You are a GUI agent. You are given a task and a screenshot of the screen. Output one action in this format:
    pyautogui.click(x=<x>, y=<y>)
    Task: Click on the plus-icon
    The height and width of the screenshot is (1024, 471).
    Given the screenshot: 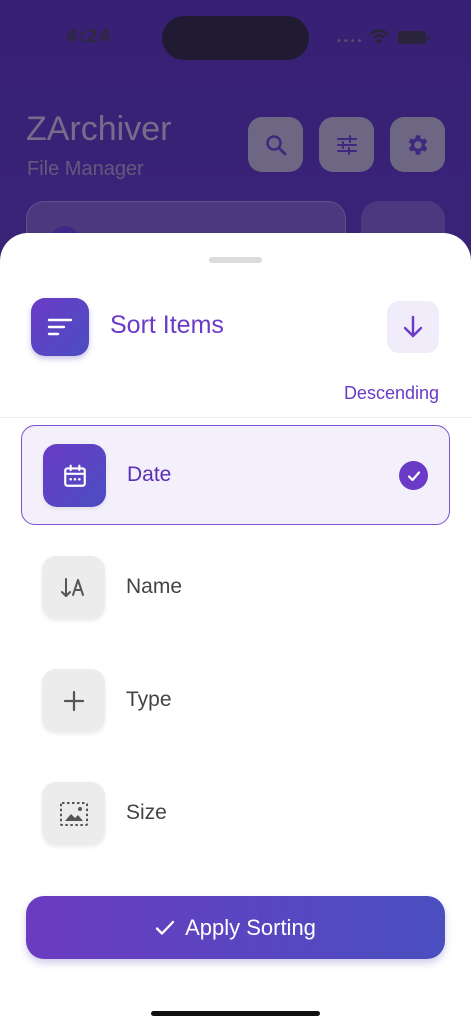 What is the action you would take?
    pyautogui.click(x=73, y=700)
    